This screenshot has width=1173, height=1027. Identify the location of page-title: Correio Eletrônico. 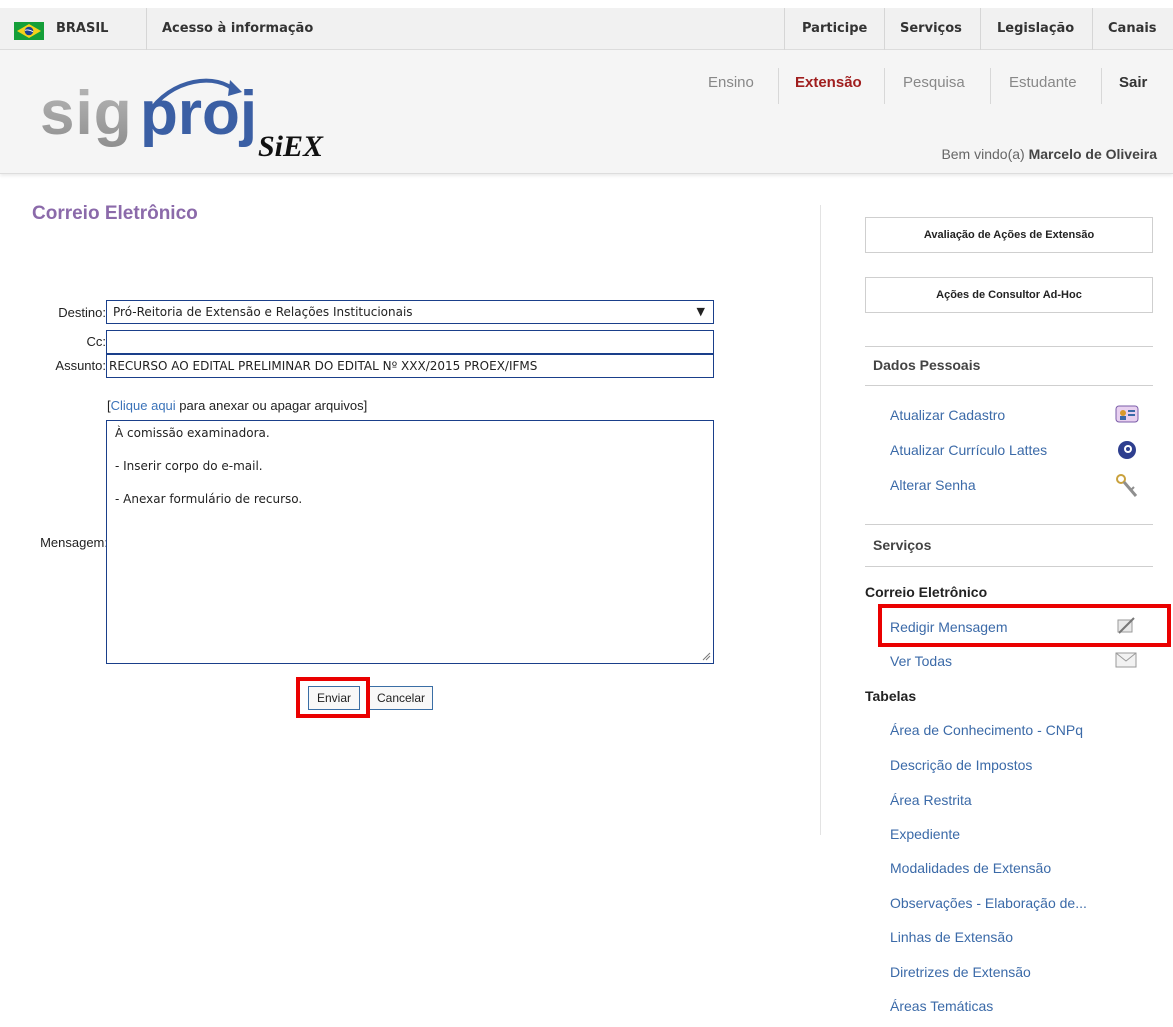
(115, 213).